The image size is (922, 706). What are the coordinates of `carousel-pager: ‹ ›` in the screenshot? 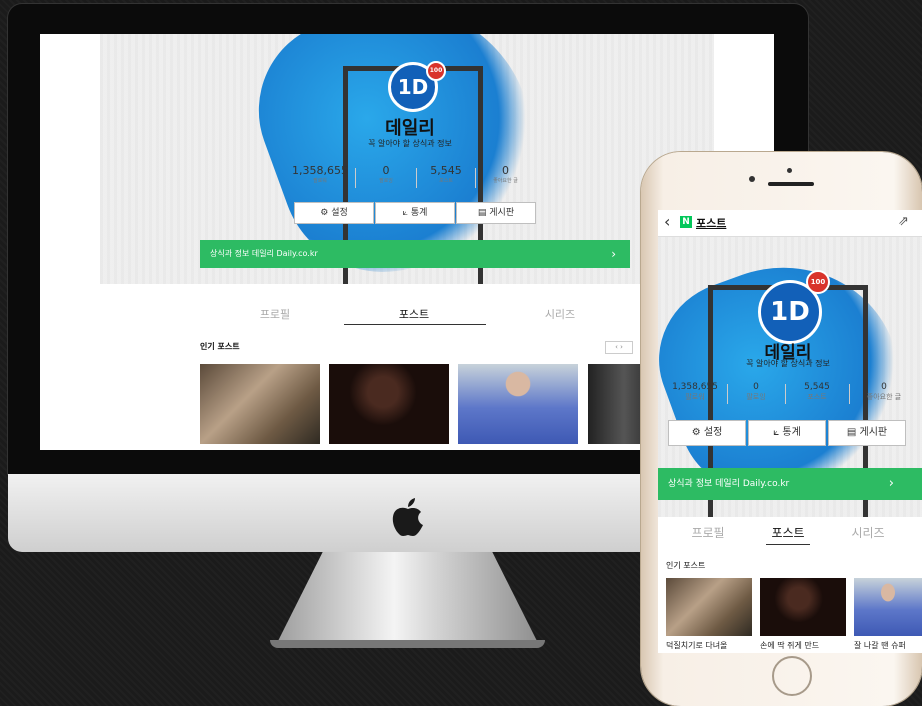 It's located at (619, 347).